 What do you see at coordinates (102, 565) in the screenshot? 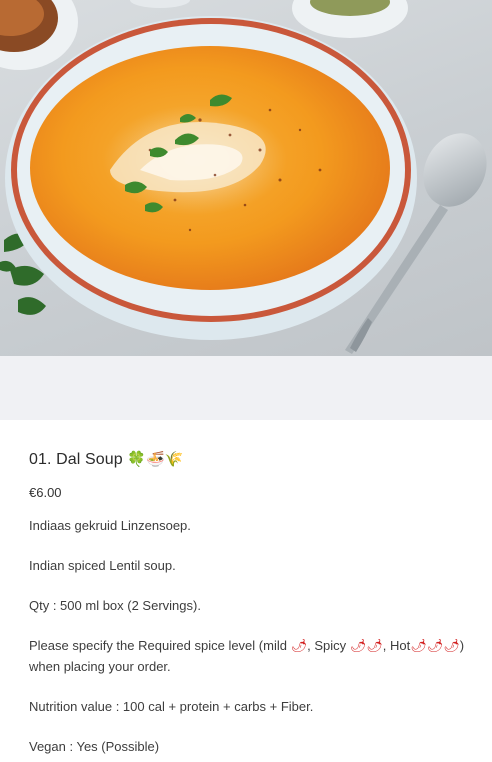
I see `description-english: Indian spiced Lentil soup.` at bounding box center [102, 565].